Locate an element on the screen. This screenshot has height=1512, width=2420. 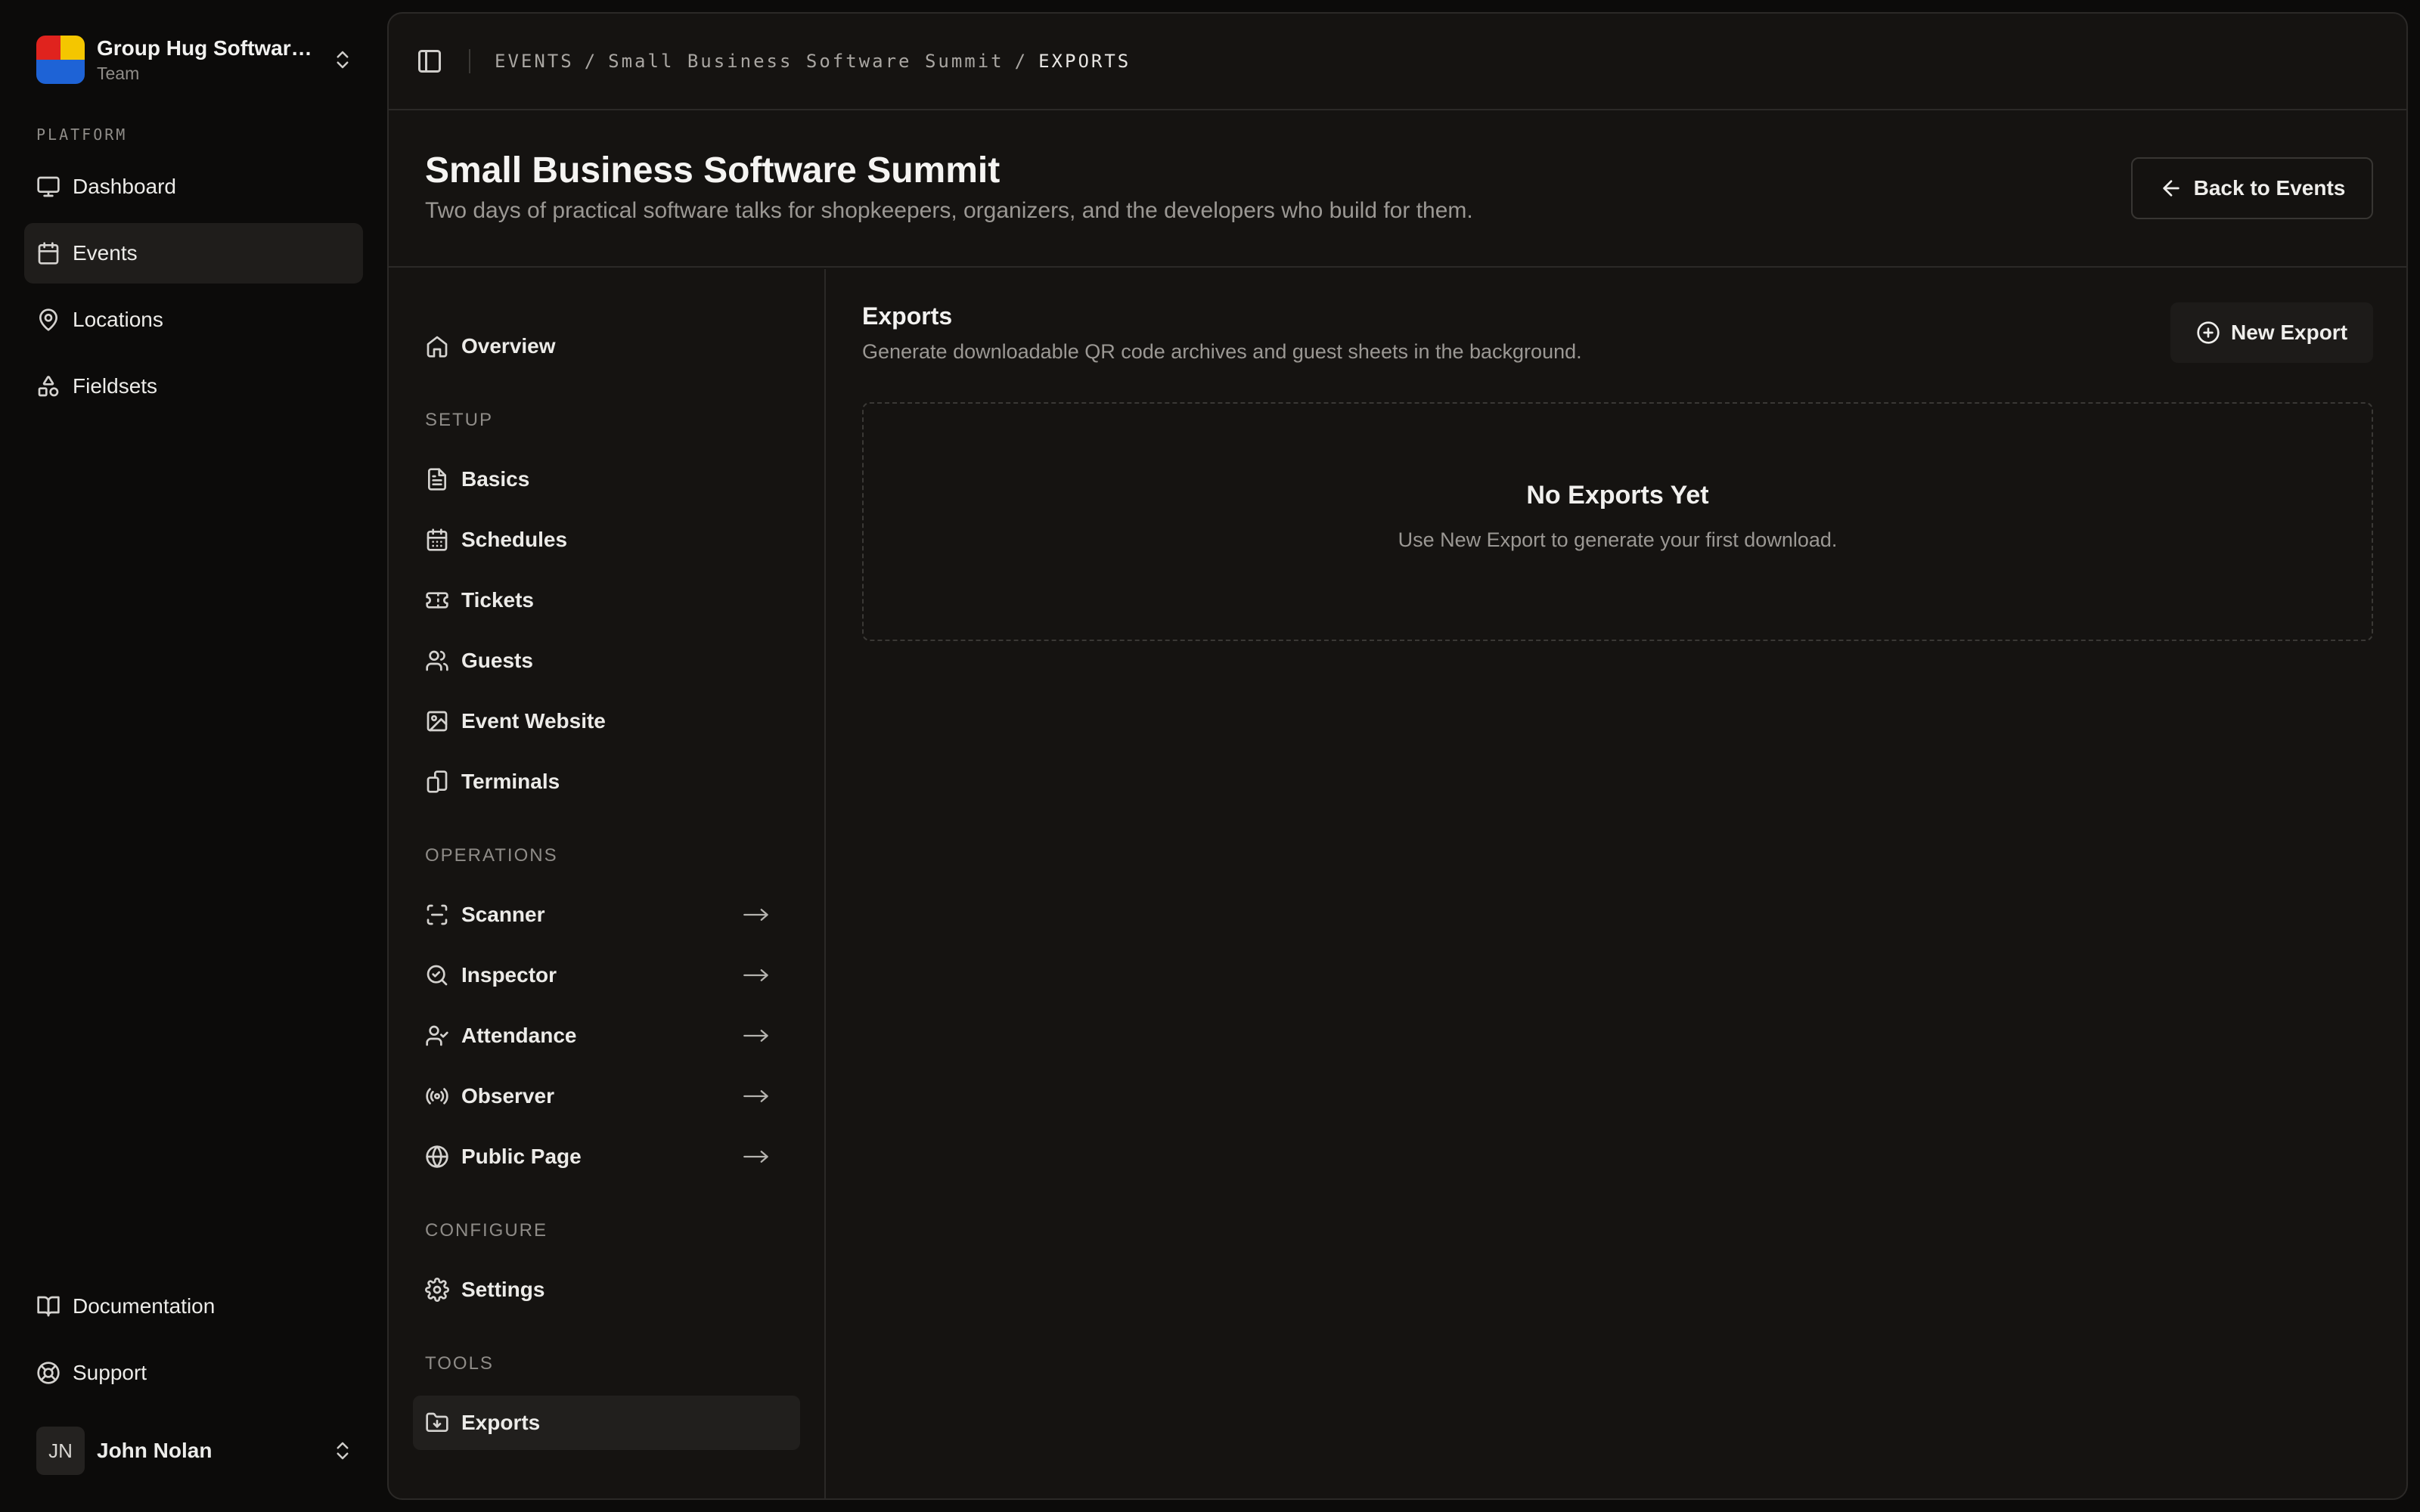
tablet-smartphone-icon is located at coordinates (437, 782).